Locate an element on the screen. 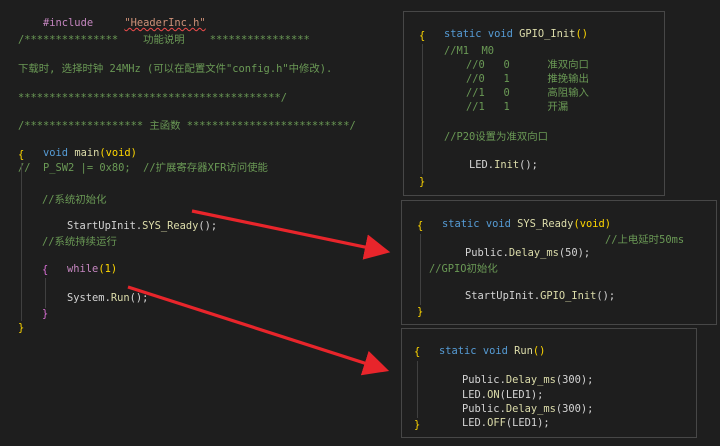  include-file: "HeaderInc.h" is located at coordinates (165, 23).